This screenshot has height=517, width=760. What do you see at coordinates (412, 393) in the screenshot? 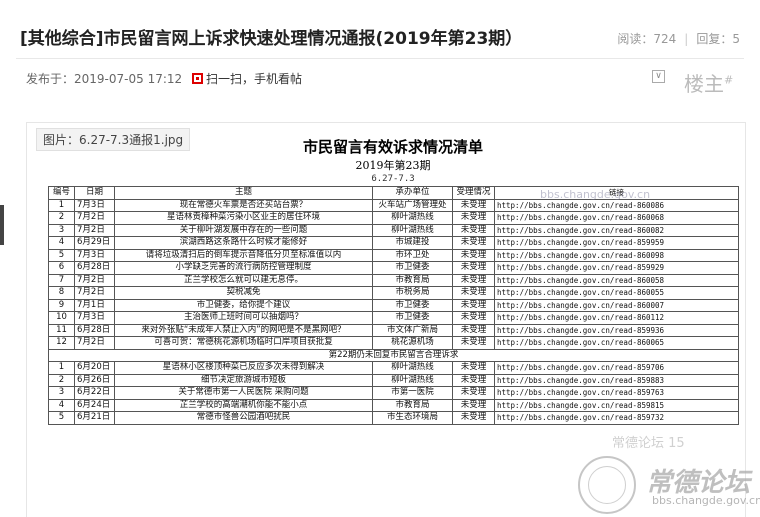
I see `row-unit: 市第一医院` at bounding box center [412, 393].